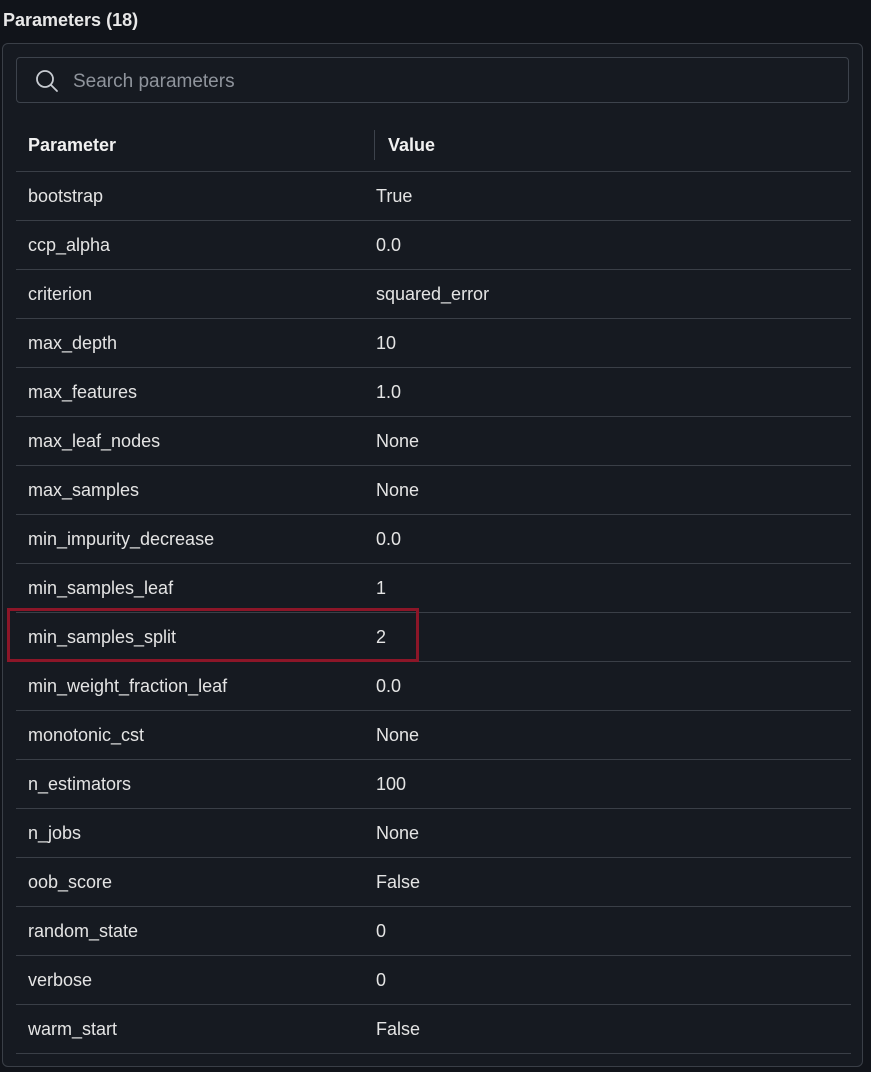 This screenshot has height=1072, width=871. Describe the element at coordinates (411, 145) in the screenshot. I see `column-header-value: Value` at that location.